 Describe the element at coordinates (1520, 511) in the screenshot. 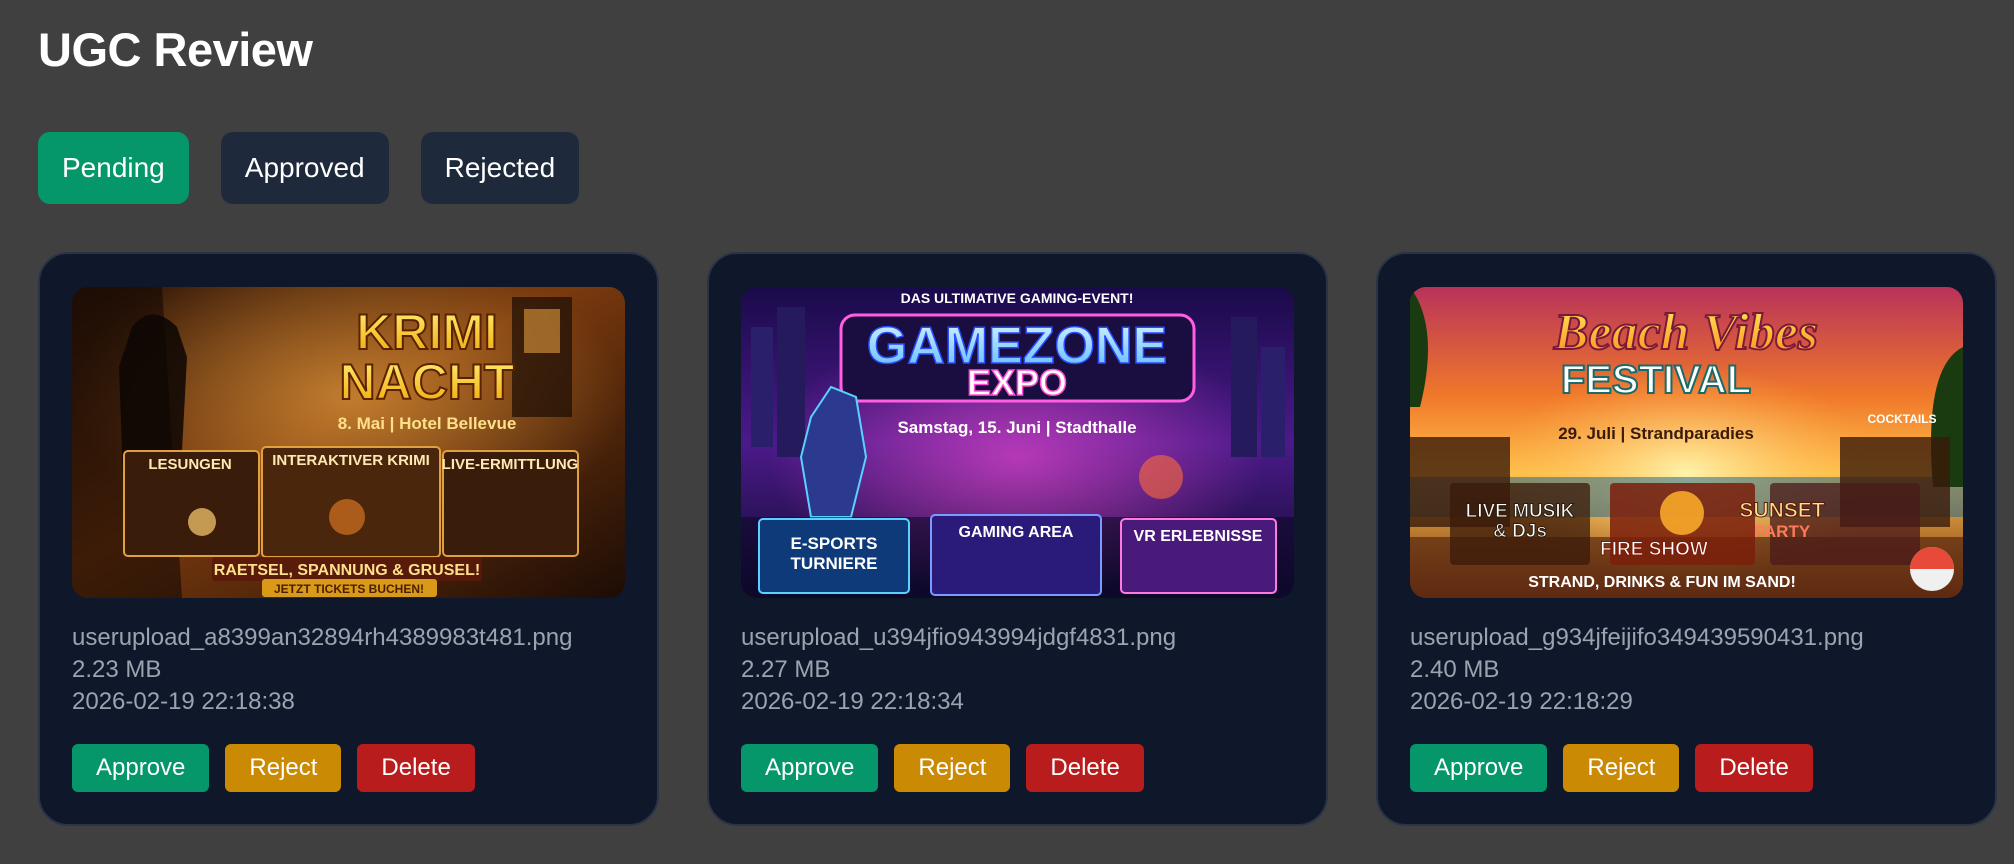

I see `poster-panel-label: LIVE MUSIK` at that location.